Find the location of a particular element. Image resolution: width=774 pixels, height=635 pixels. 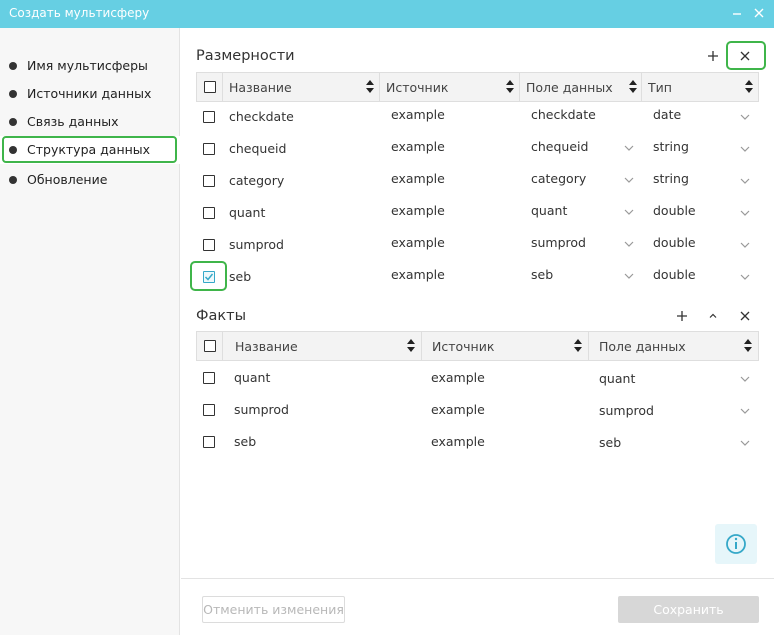

dimension-field: chequeid is located at coordinates (559, 146).